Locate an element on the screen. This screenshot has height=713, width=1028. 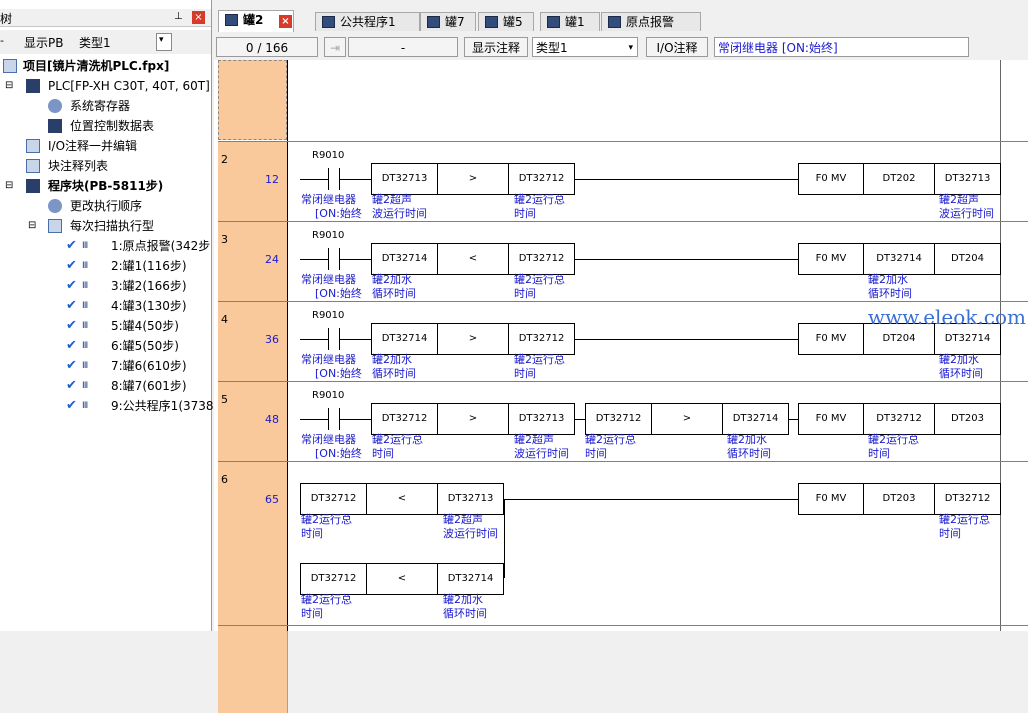
tab-label: 公共程序1 is located at coordinates (368, 22).